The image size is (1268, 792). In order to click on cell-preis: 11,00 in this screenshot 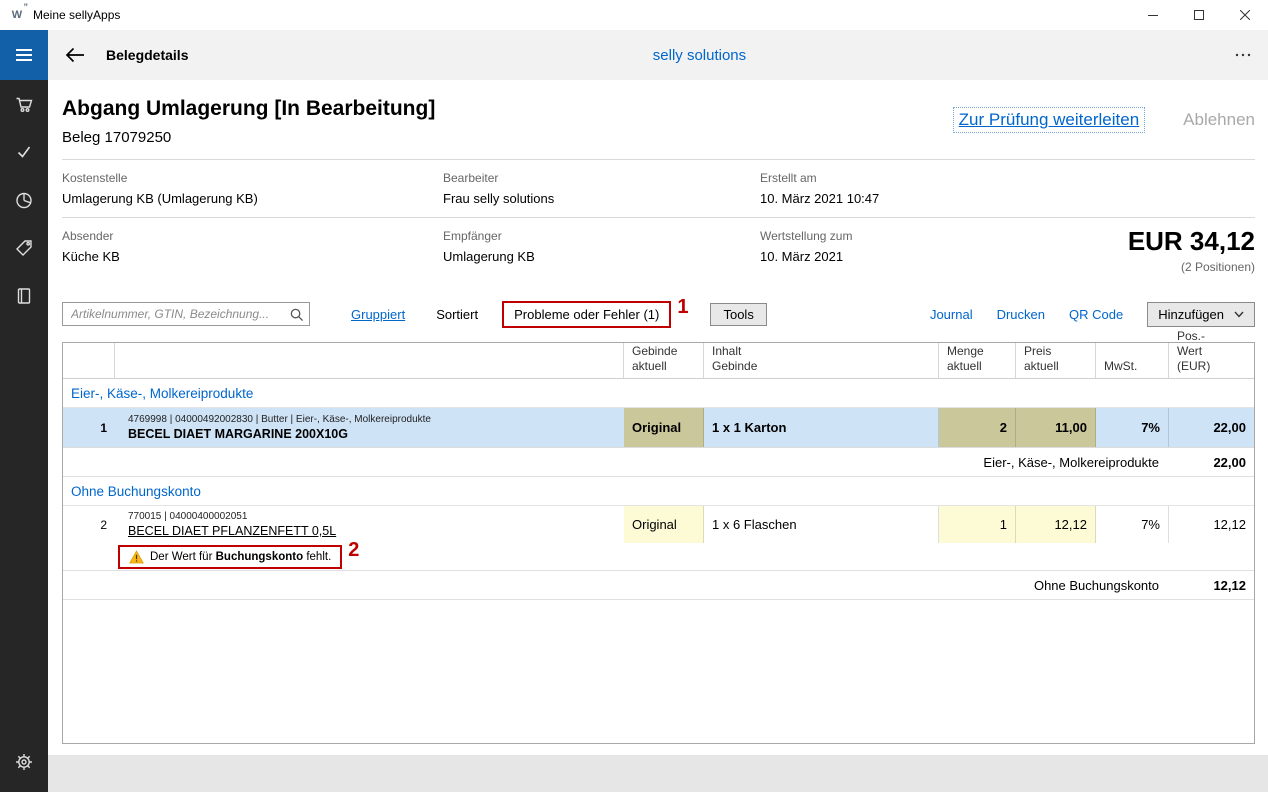, I will do `click(1056, 427)`.